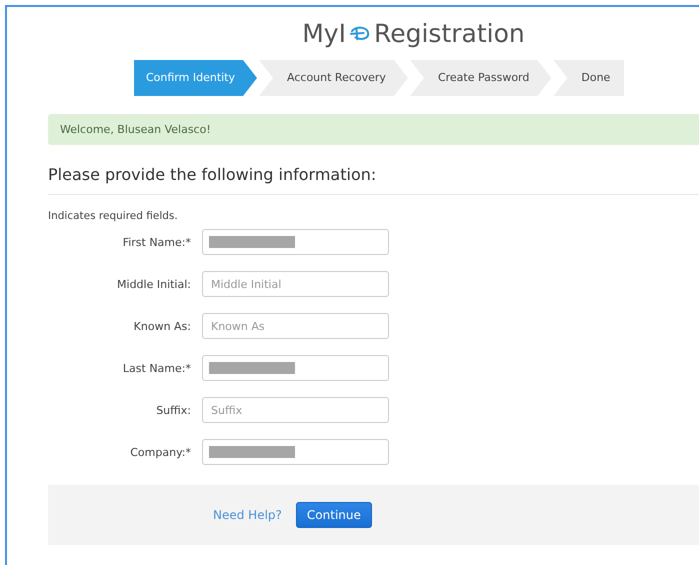 This screenshot has width=699, height=565. What do you see at coordinates (449, 33) in the screenshot?
I see `title-text: Registration` at bounding box center [449, 33].